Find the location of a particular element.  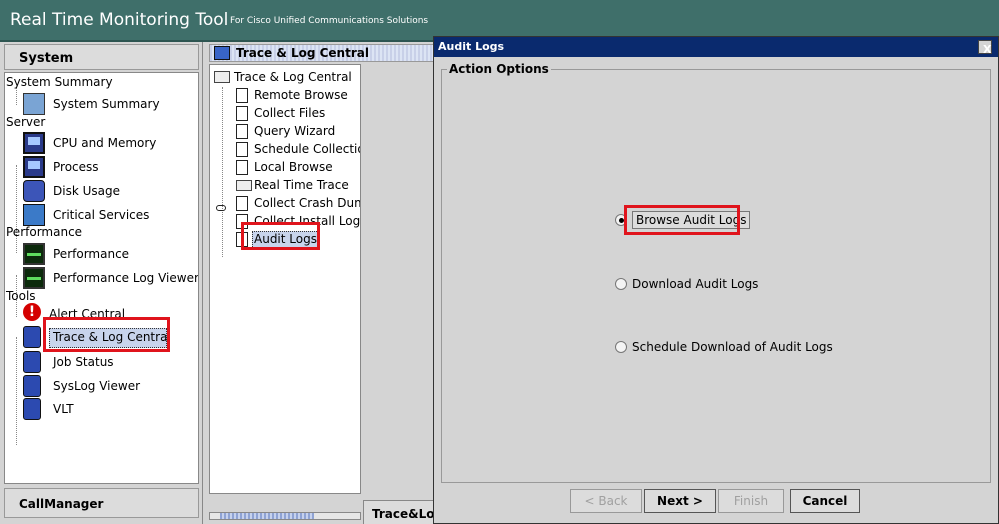

tree-item-label: CPU and Memory is located at coordinates (105, 143).